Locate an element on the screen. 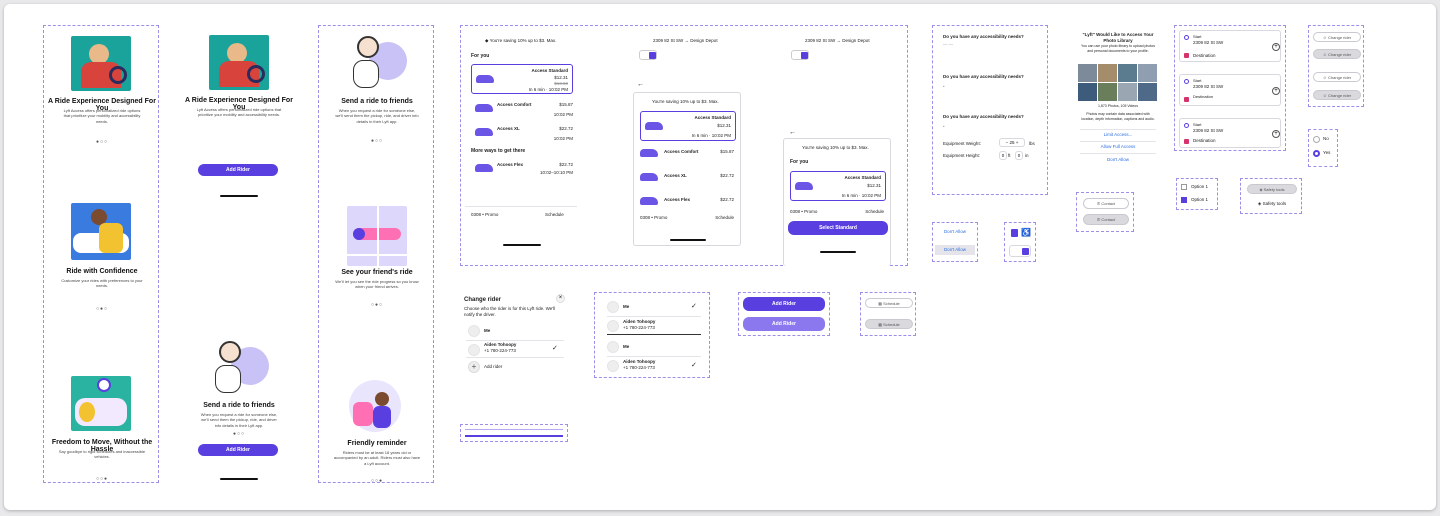 The height and width of the screenshot is (516, 1440). contact-button-pressed: ✆ Contact is located at coordinates (1106, 219).